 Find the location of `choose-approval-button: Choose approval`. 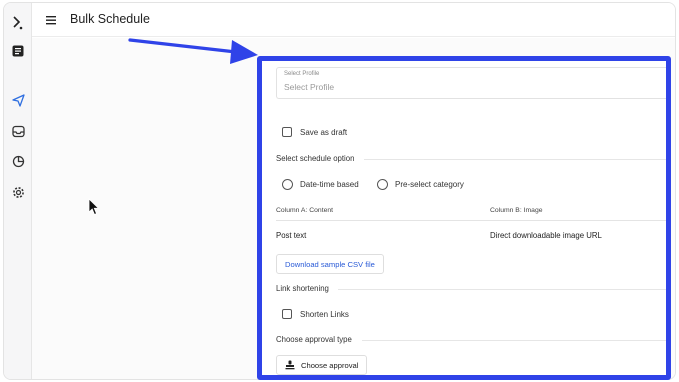

choose-approval-button: Choose approval is located at coordinates (322, 365).